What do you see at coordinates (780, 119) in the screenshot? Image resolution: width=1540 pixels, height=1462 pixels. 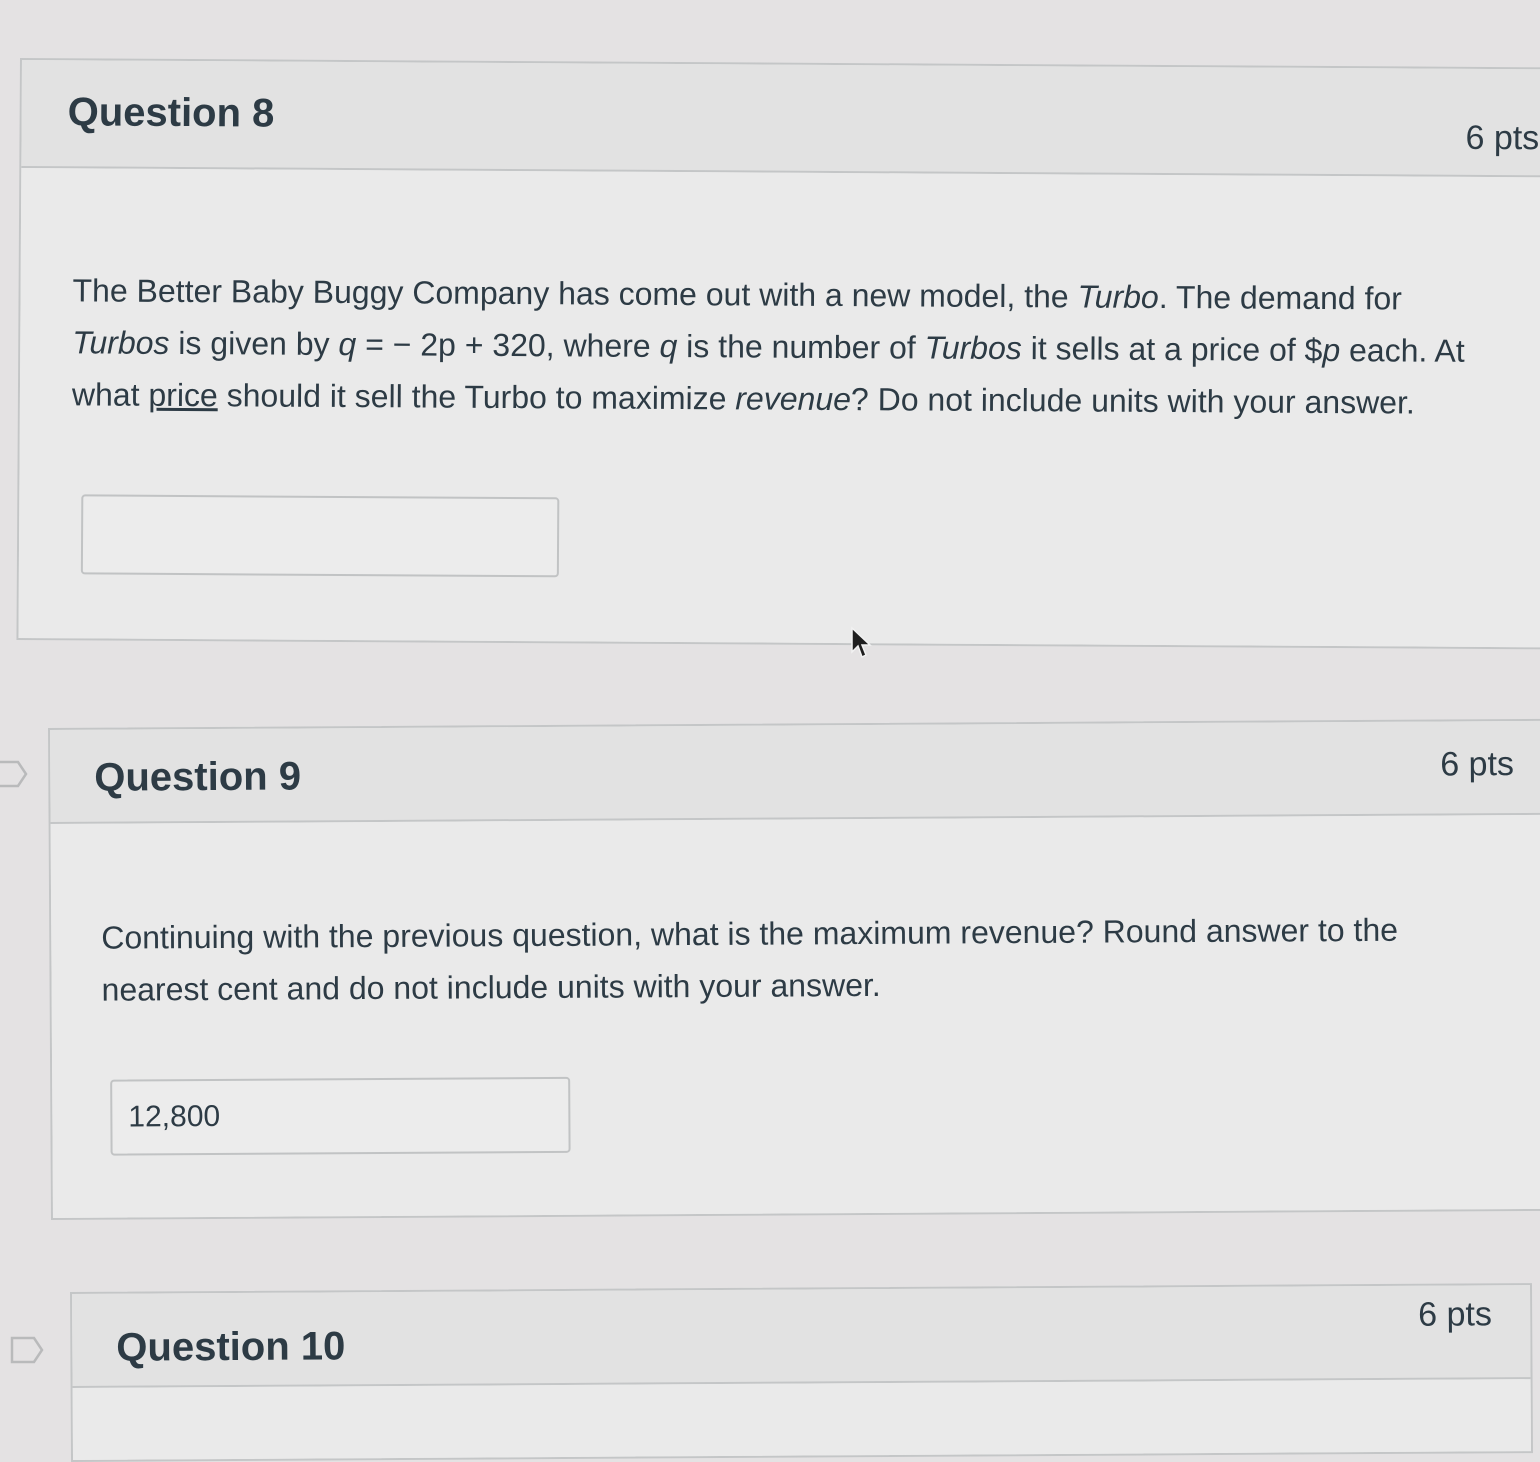 I see `question-8-header: Question 8 6 pts` at bounding box center [780, 119].